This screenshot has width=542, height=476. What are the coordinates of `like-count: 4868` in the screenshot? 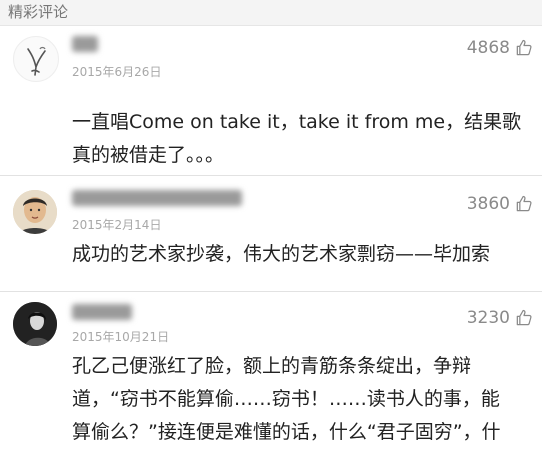 It's located at (488, 48).